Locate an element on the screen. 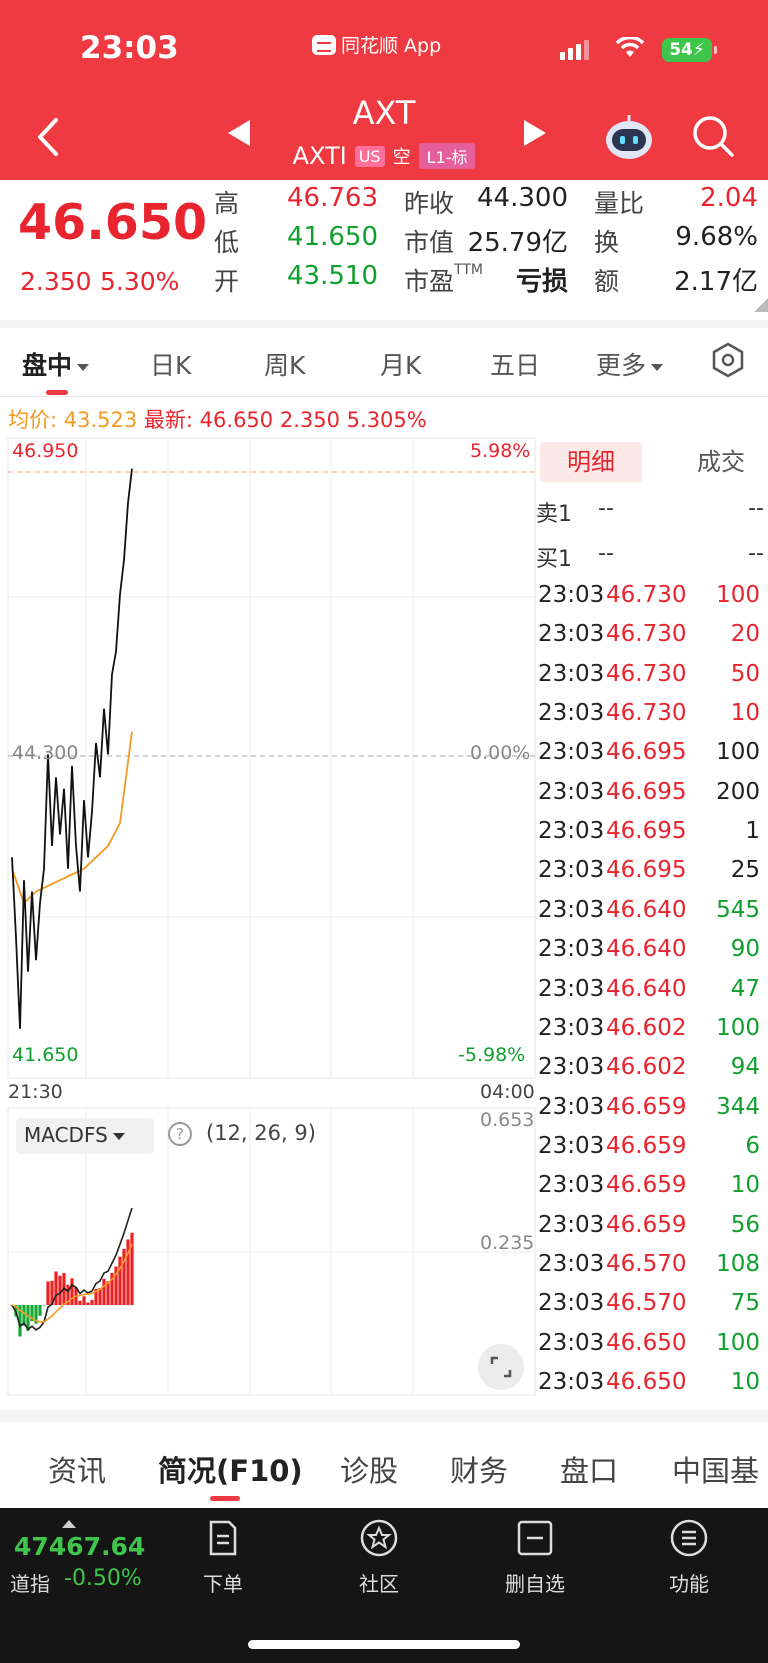 This screenshot has width=768, height=1663. tab-more: 更多 is located at coordinates (630, 364).